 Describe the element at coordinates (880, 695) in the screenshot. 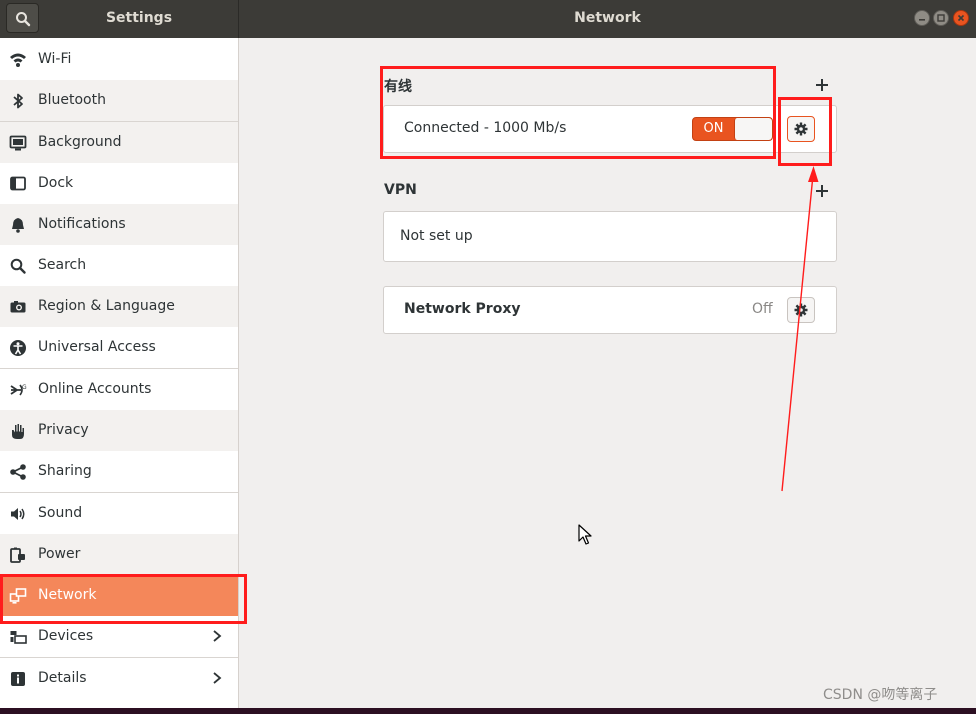

I see `watermark: CSDN @吻等离子` at that location.